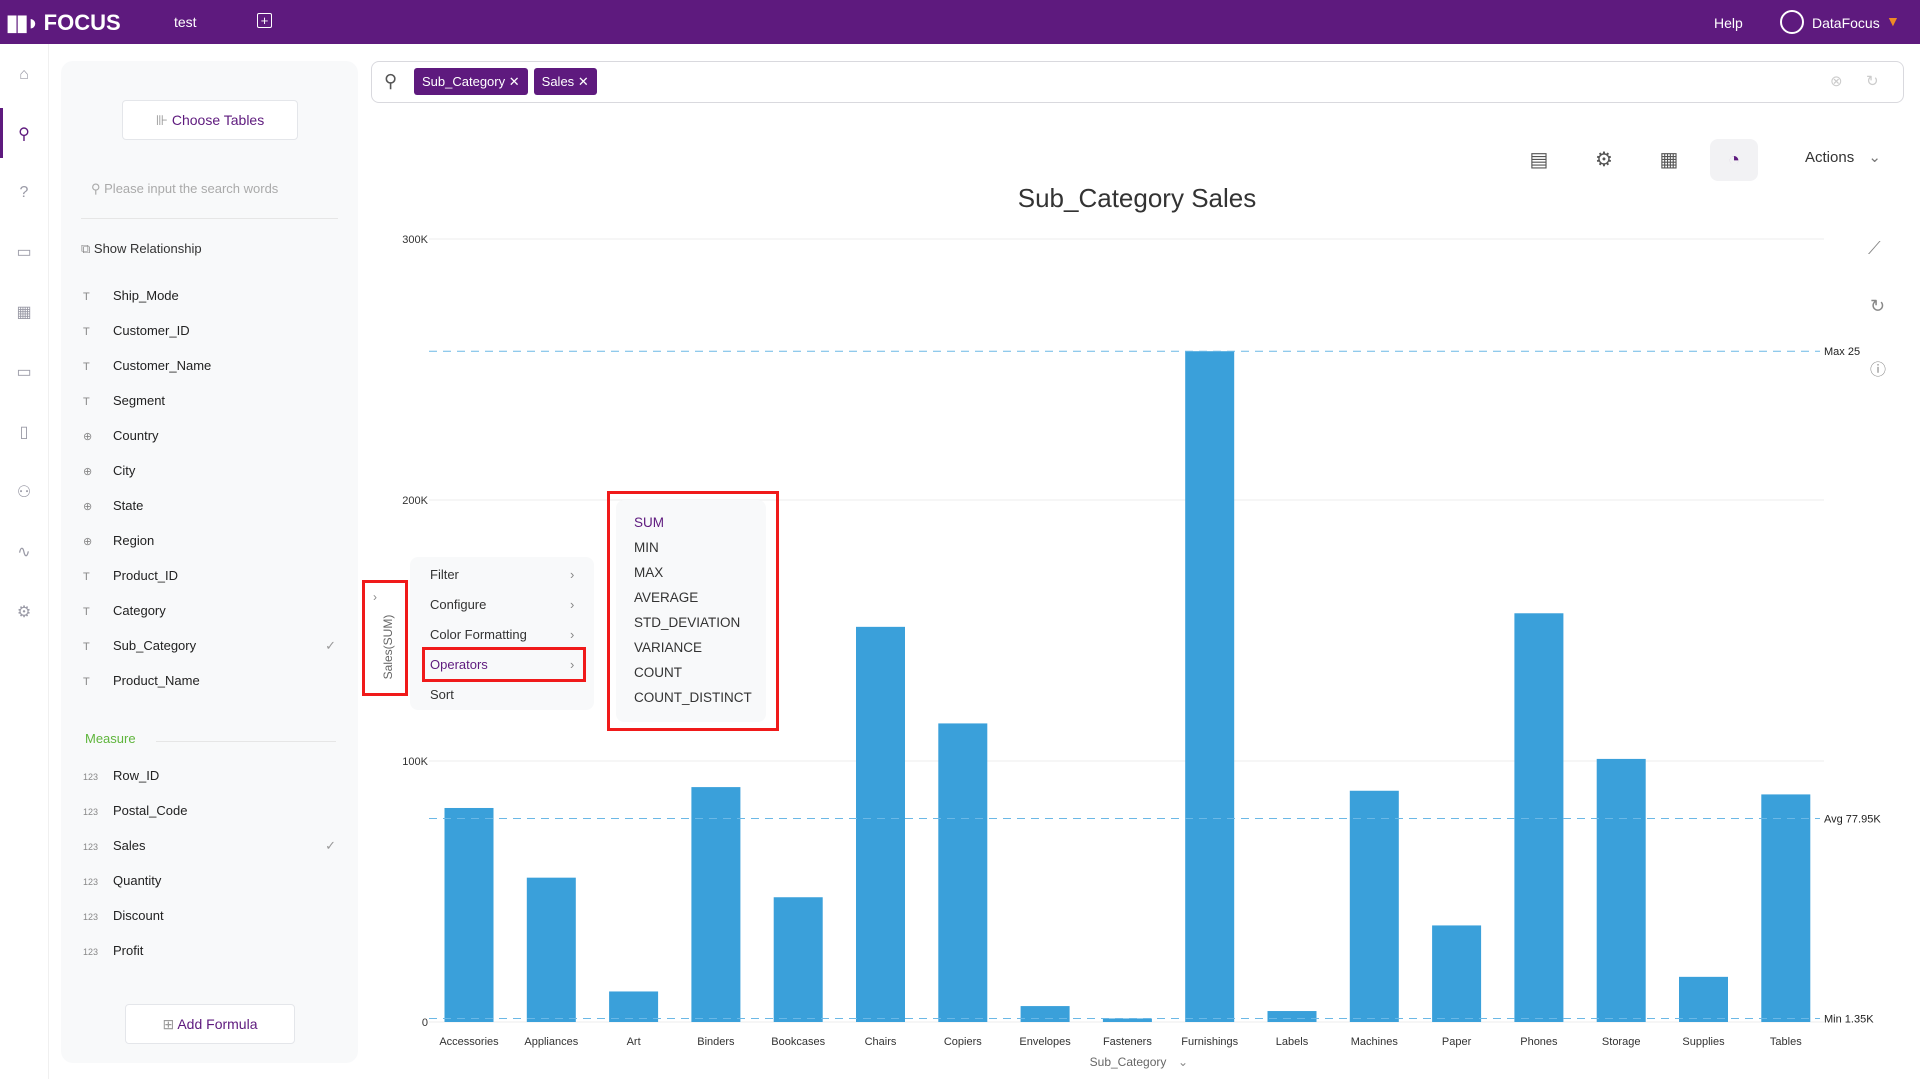  Describe the element at coordinates (881, 1042) in the screenshot. I see `x-tick-label: Chairs` at that location.